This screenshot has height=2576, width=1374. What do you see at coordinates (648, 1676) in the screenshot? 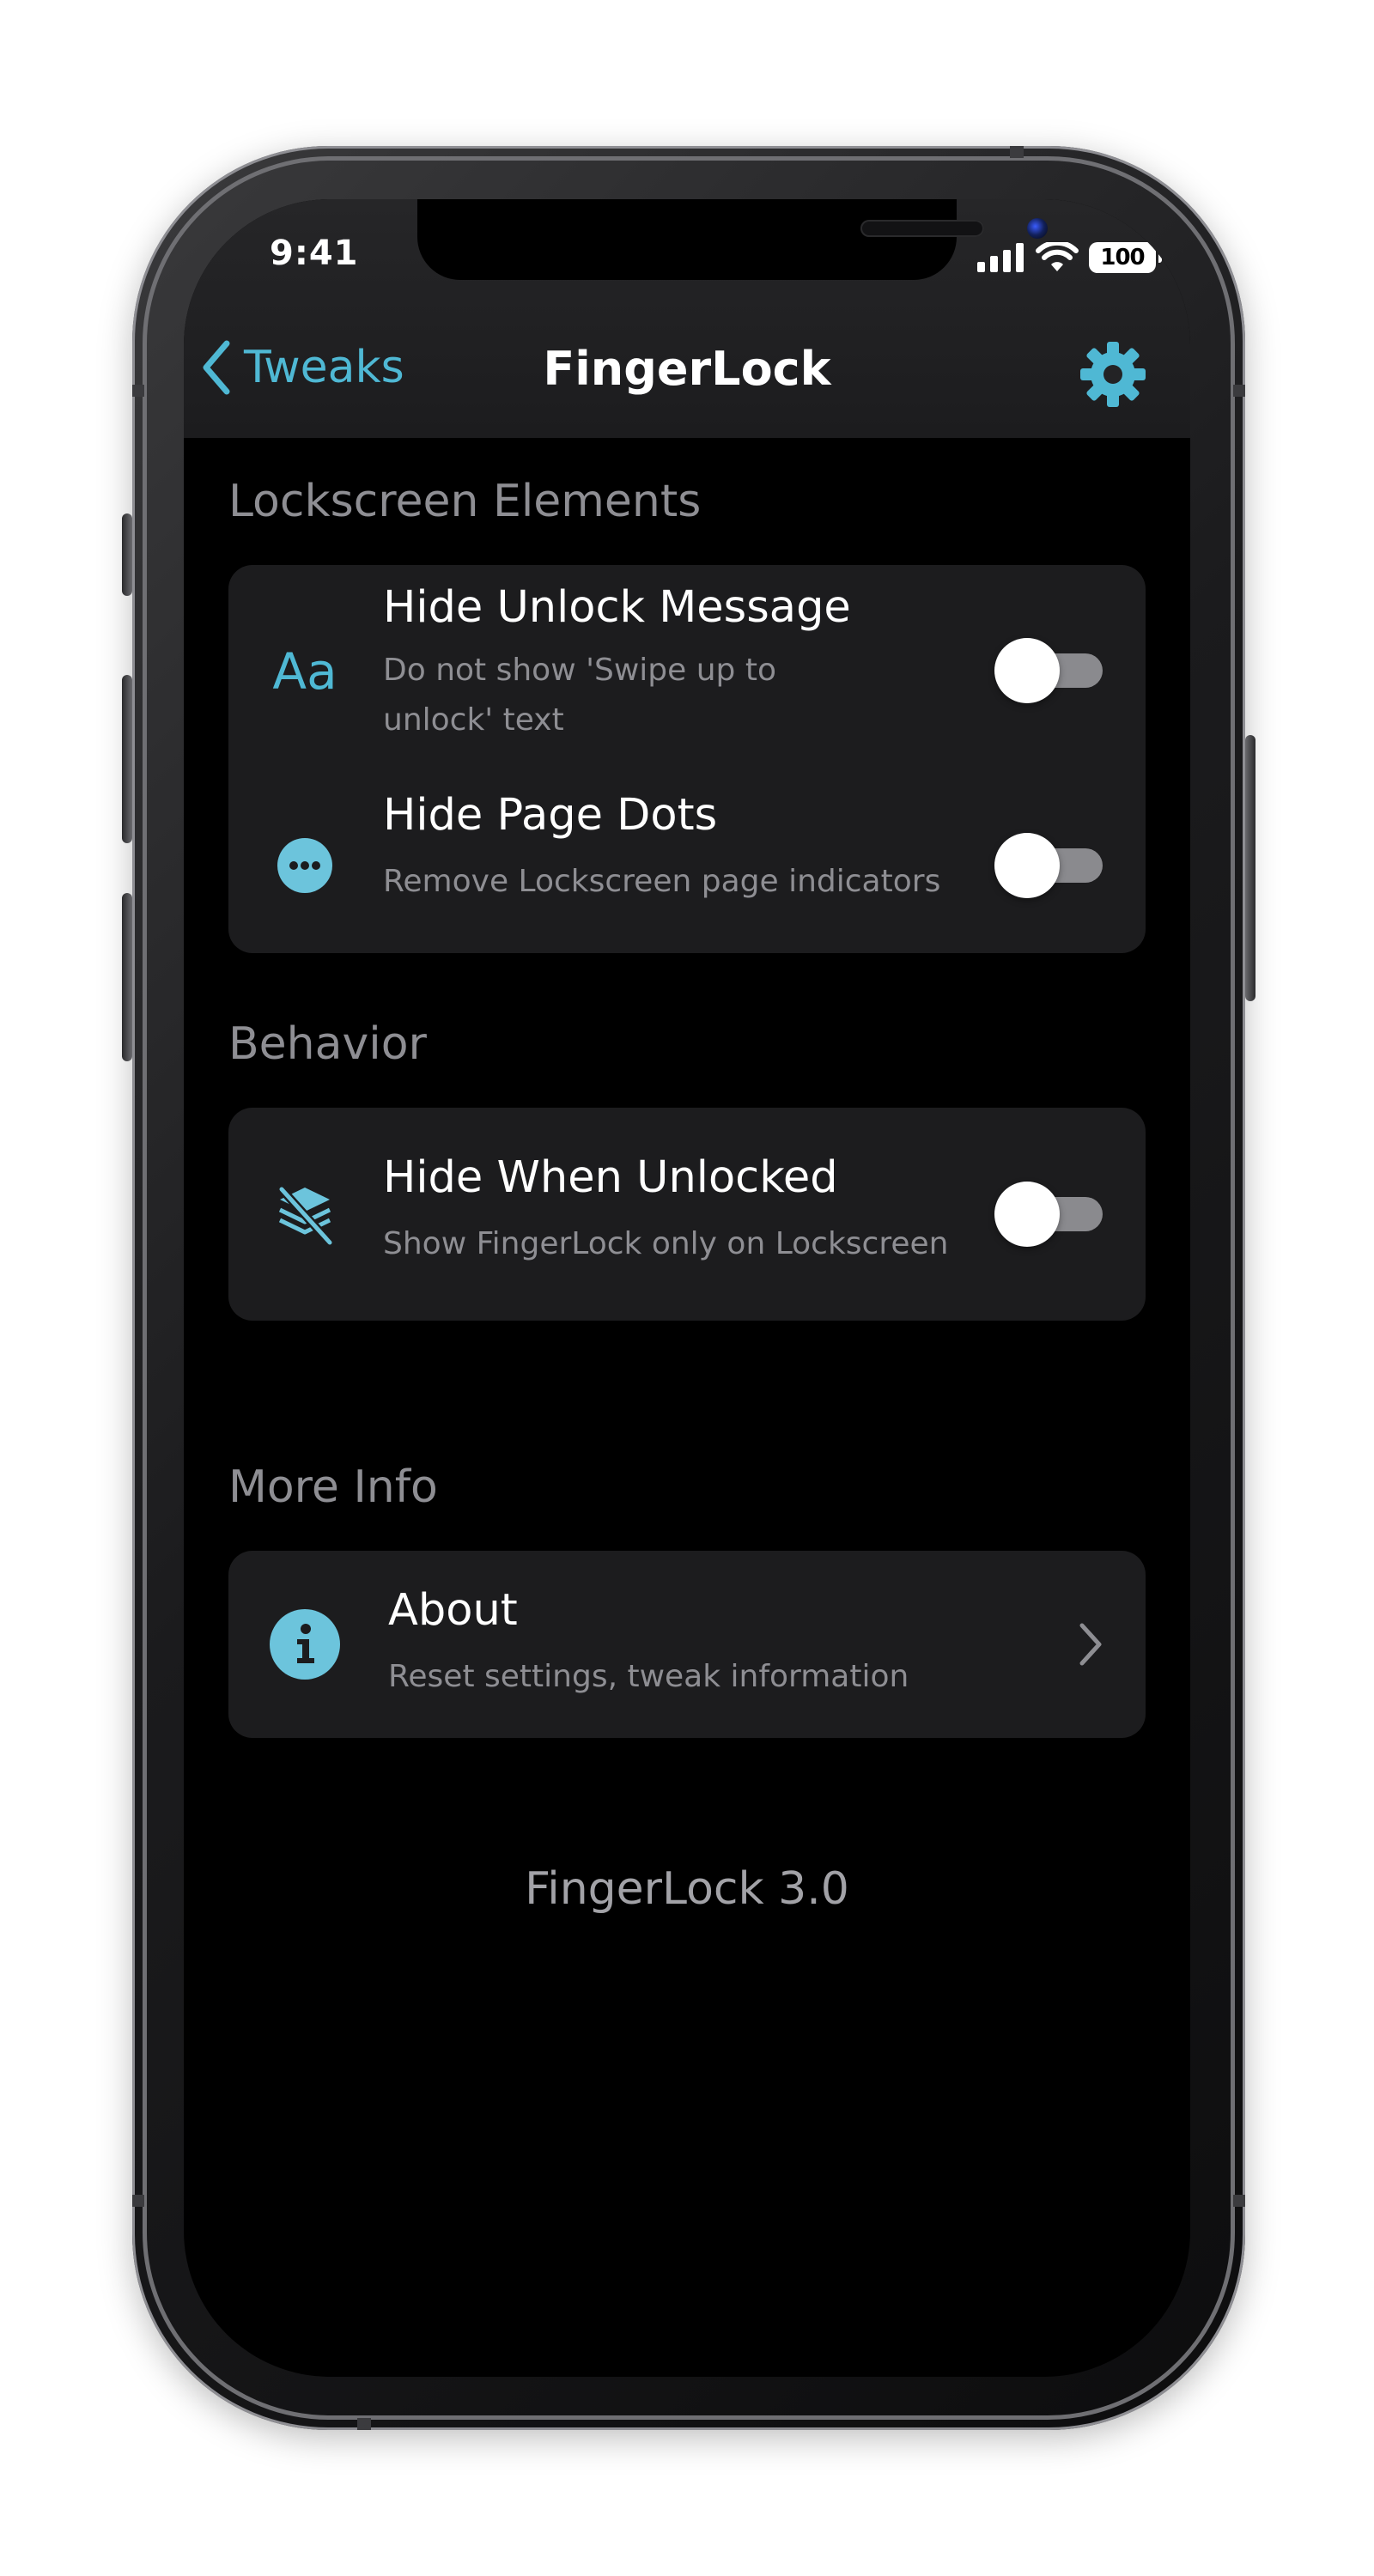
I see `about-subtitle: Reset settings, tweak information` at bounding box center [648, 1676].